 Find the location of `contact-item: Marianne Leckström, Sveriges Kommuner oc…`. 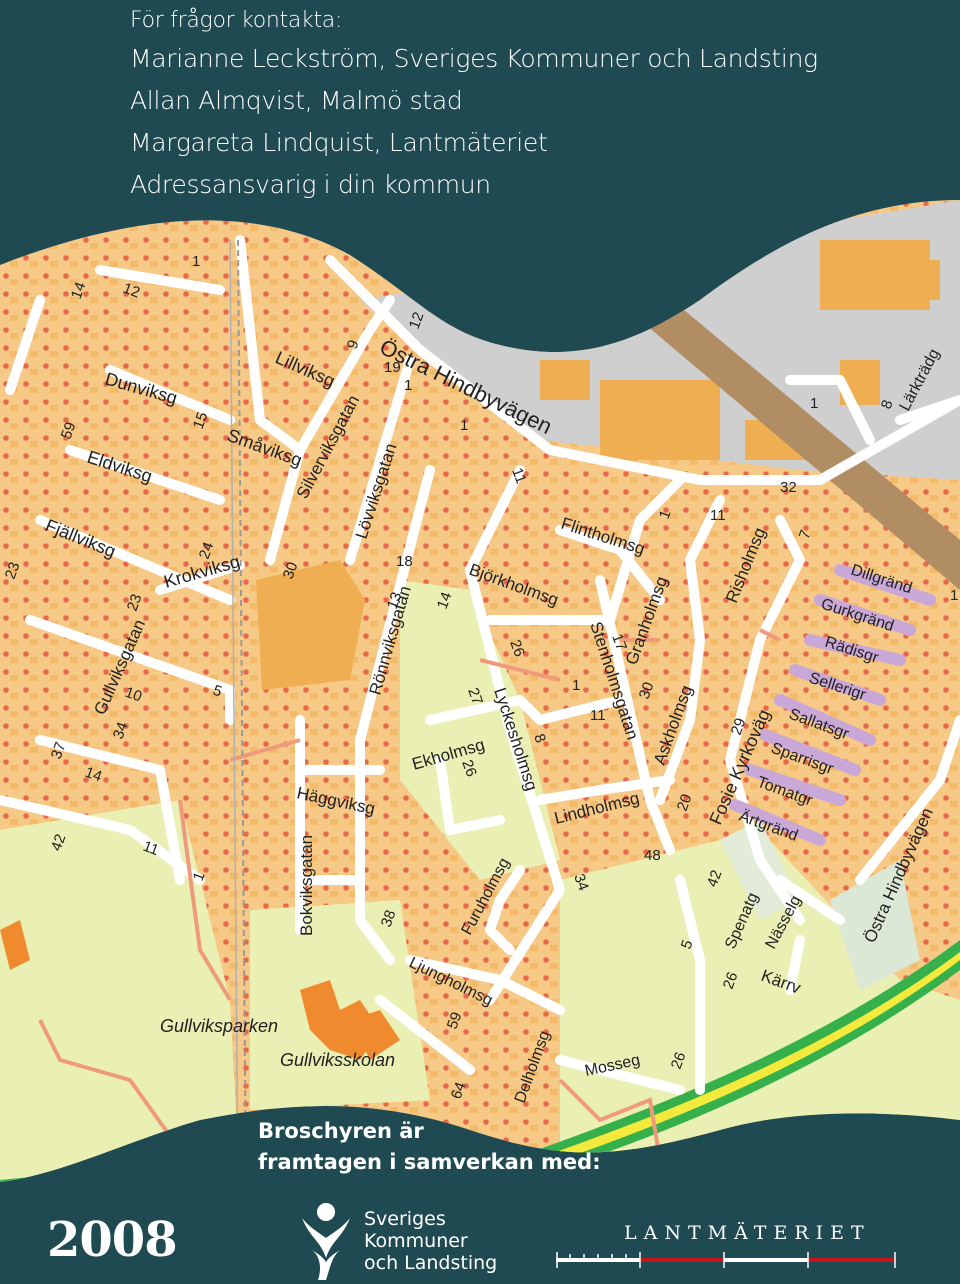

contact-item: Marianne Leckström, Sveriges Kommuner oc… is located at coordinates (474, 58).